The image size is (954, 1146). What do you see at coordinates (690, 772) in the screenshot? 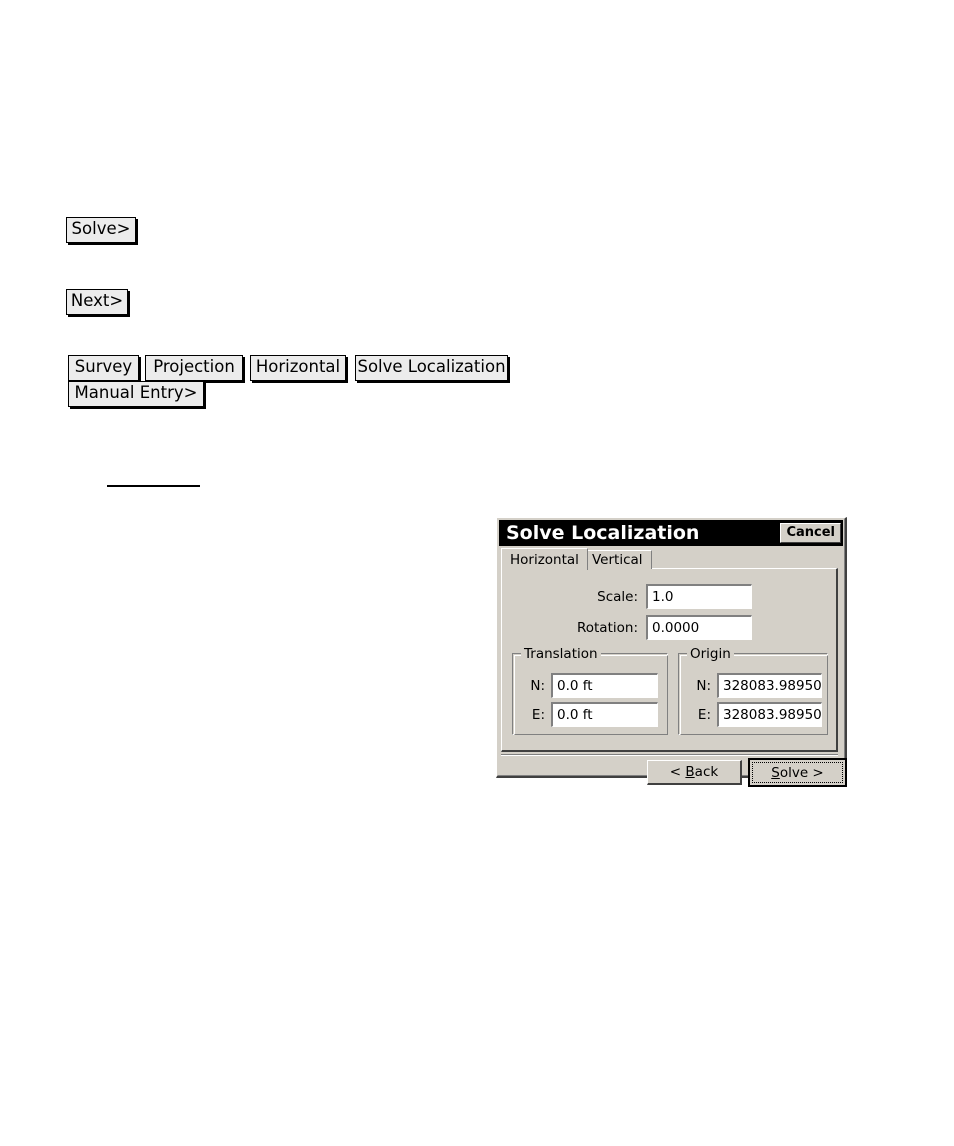
I see `back-accel: B` at bounding box center [690, 772].